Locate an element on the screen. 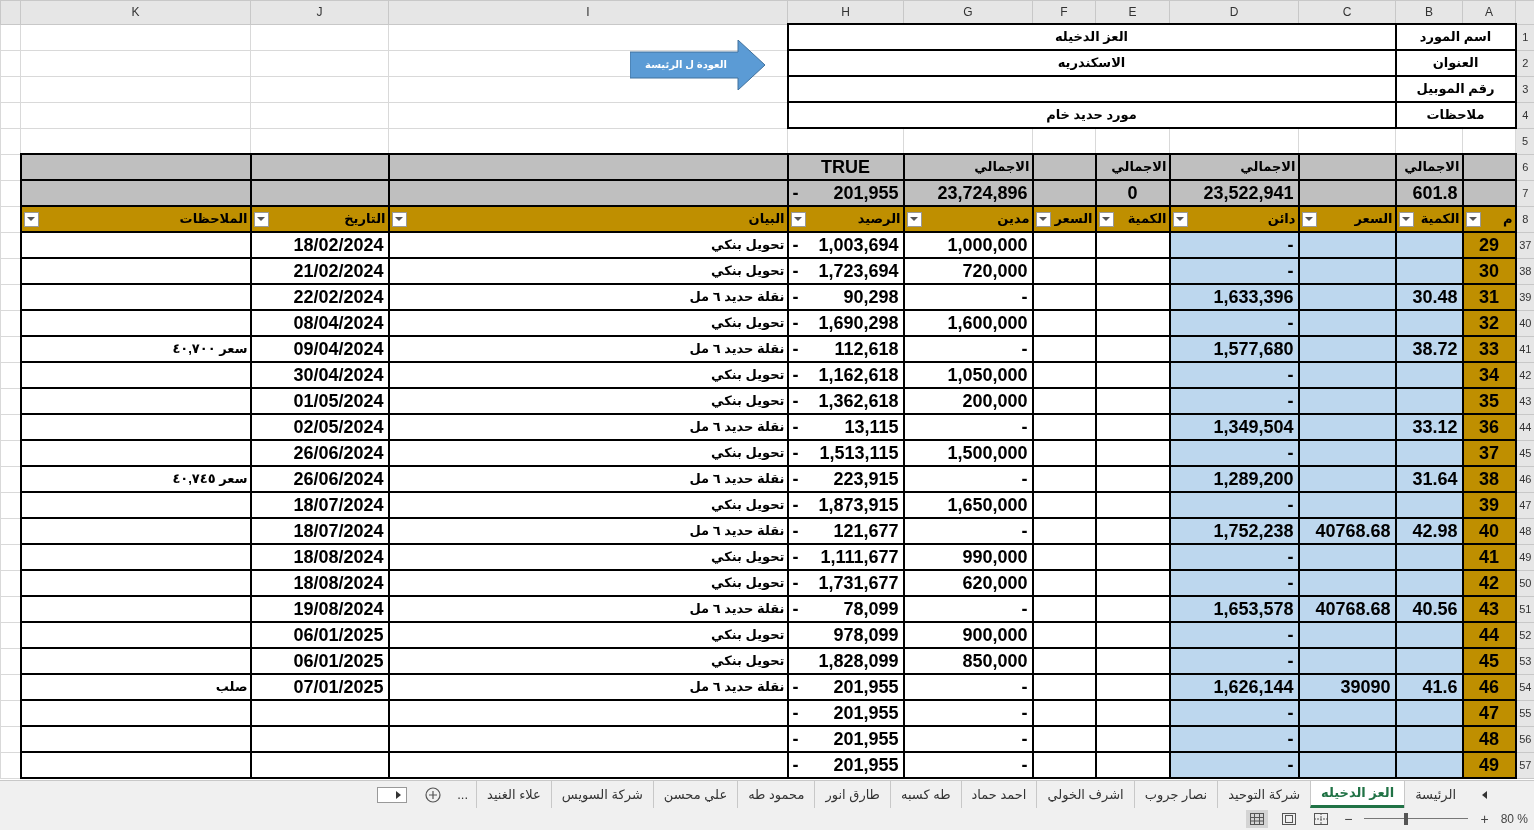 This screenshot has width=1534, height=830. zoom-out-button: − is located at coordinates (1348, 819).